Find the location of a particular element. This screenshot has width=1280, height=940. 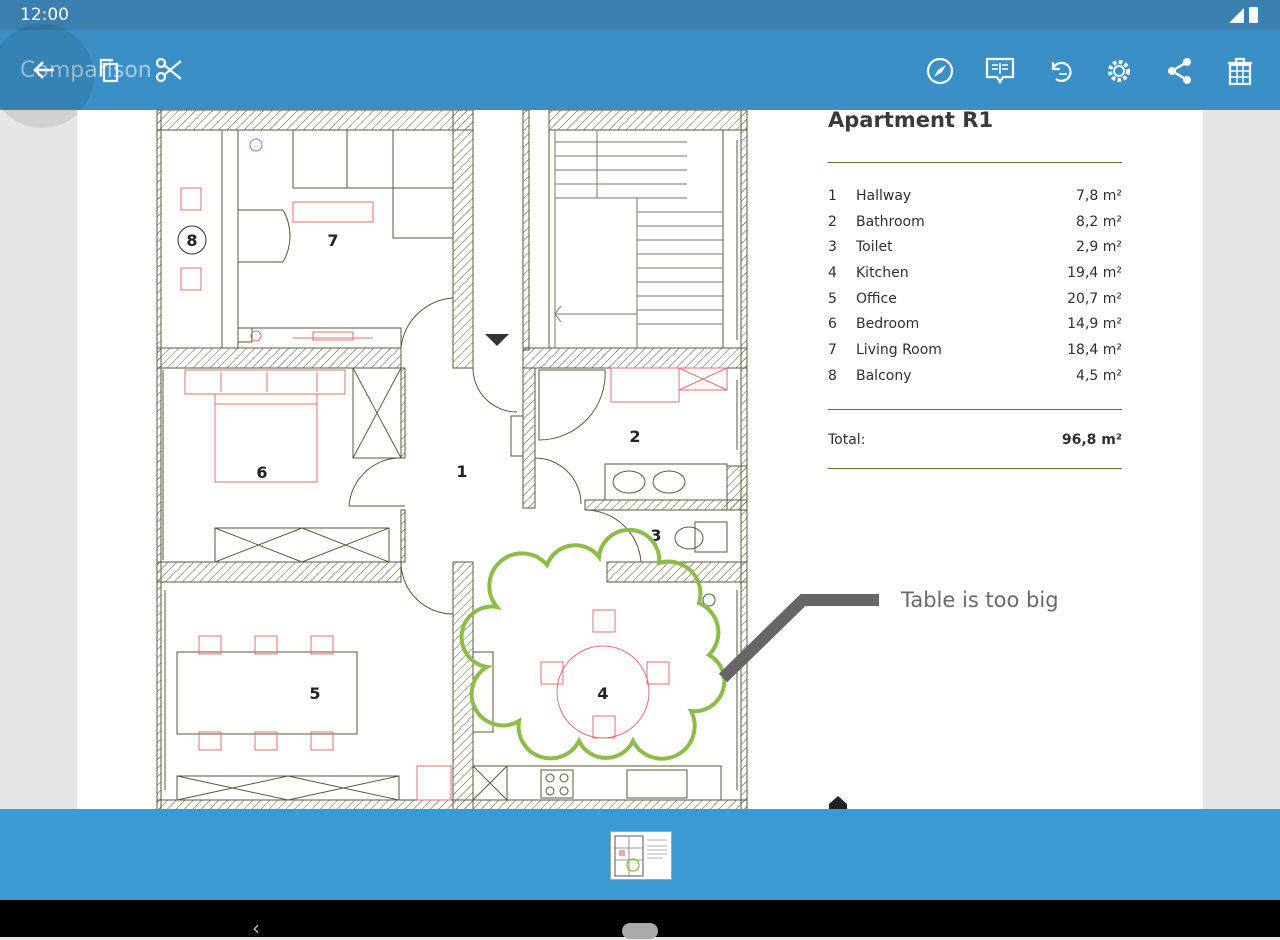

room-name: Toilet is located at coordinates (874, 247).